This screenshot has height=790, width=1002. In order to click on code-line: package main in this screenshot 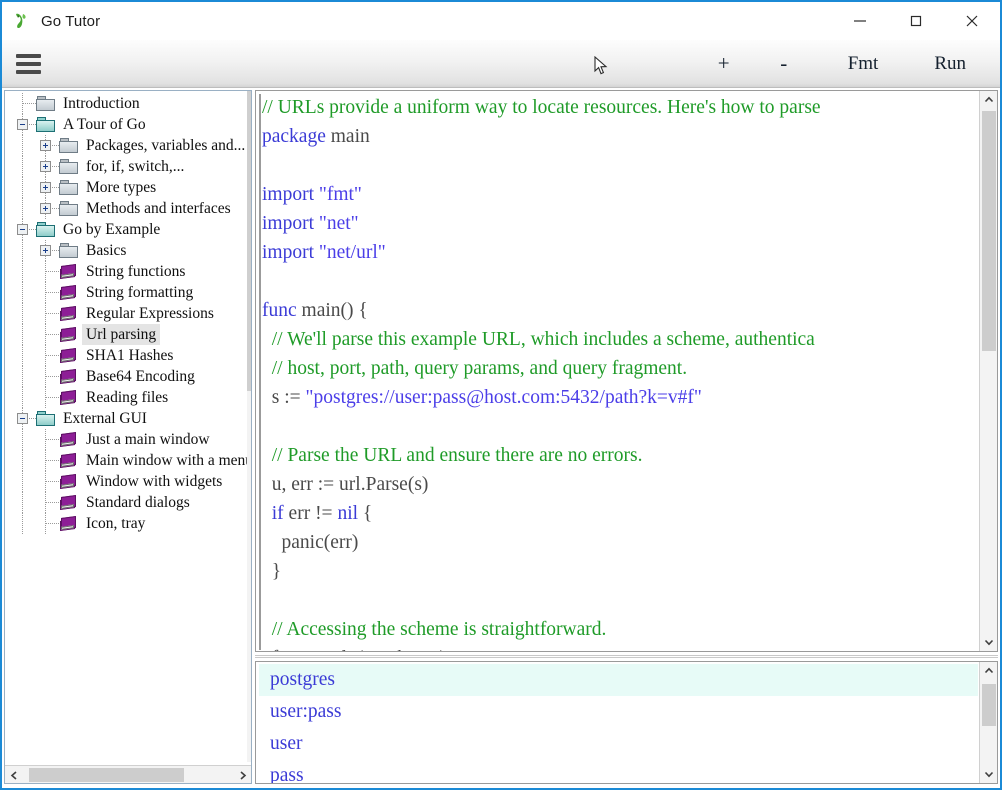, I will do `click(620, 136)`.